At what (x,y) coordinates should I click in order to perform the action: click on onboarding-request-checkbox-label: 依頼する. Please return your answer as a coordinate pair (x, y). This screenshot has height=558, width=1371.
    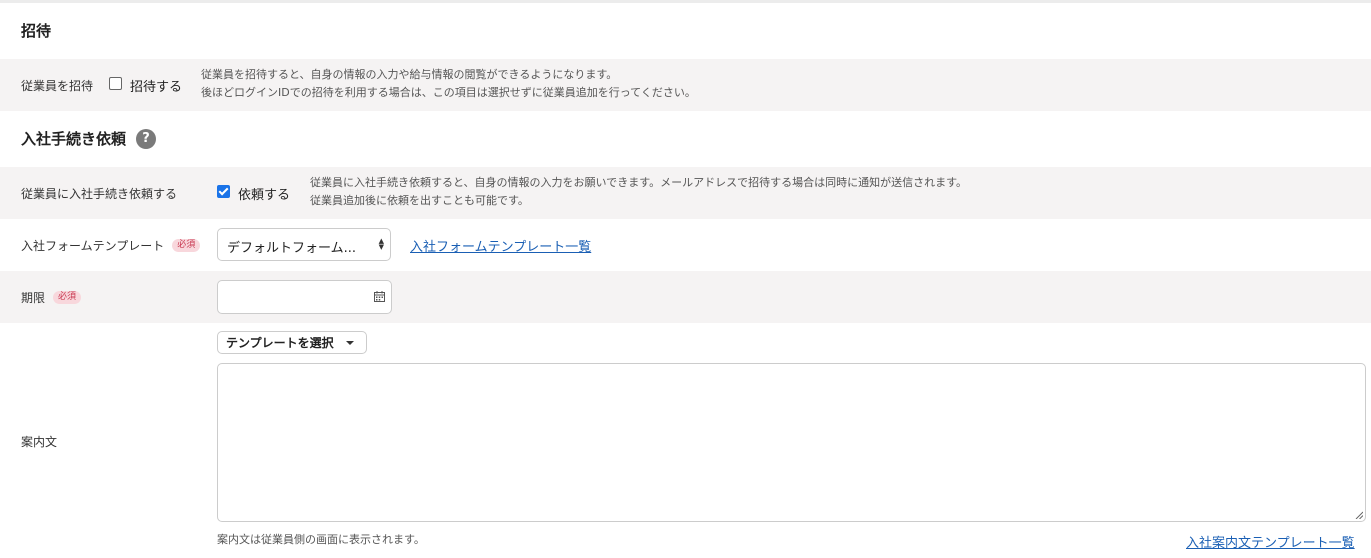
    Looking at the image, I should click on (264, 193).